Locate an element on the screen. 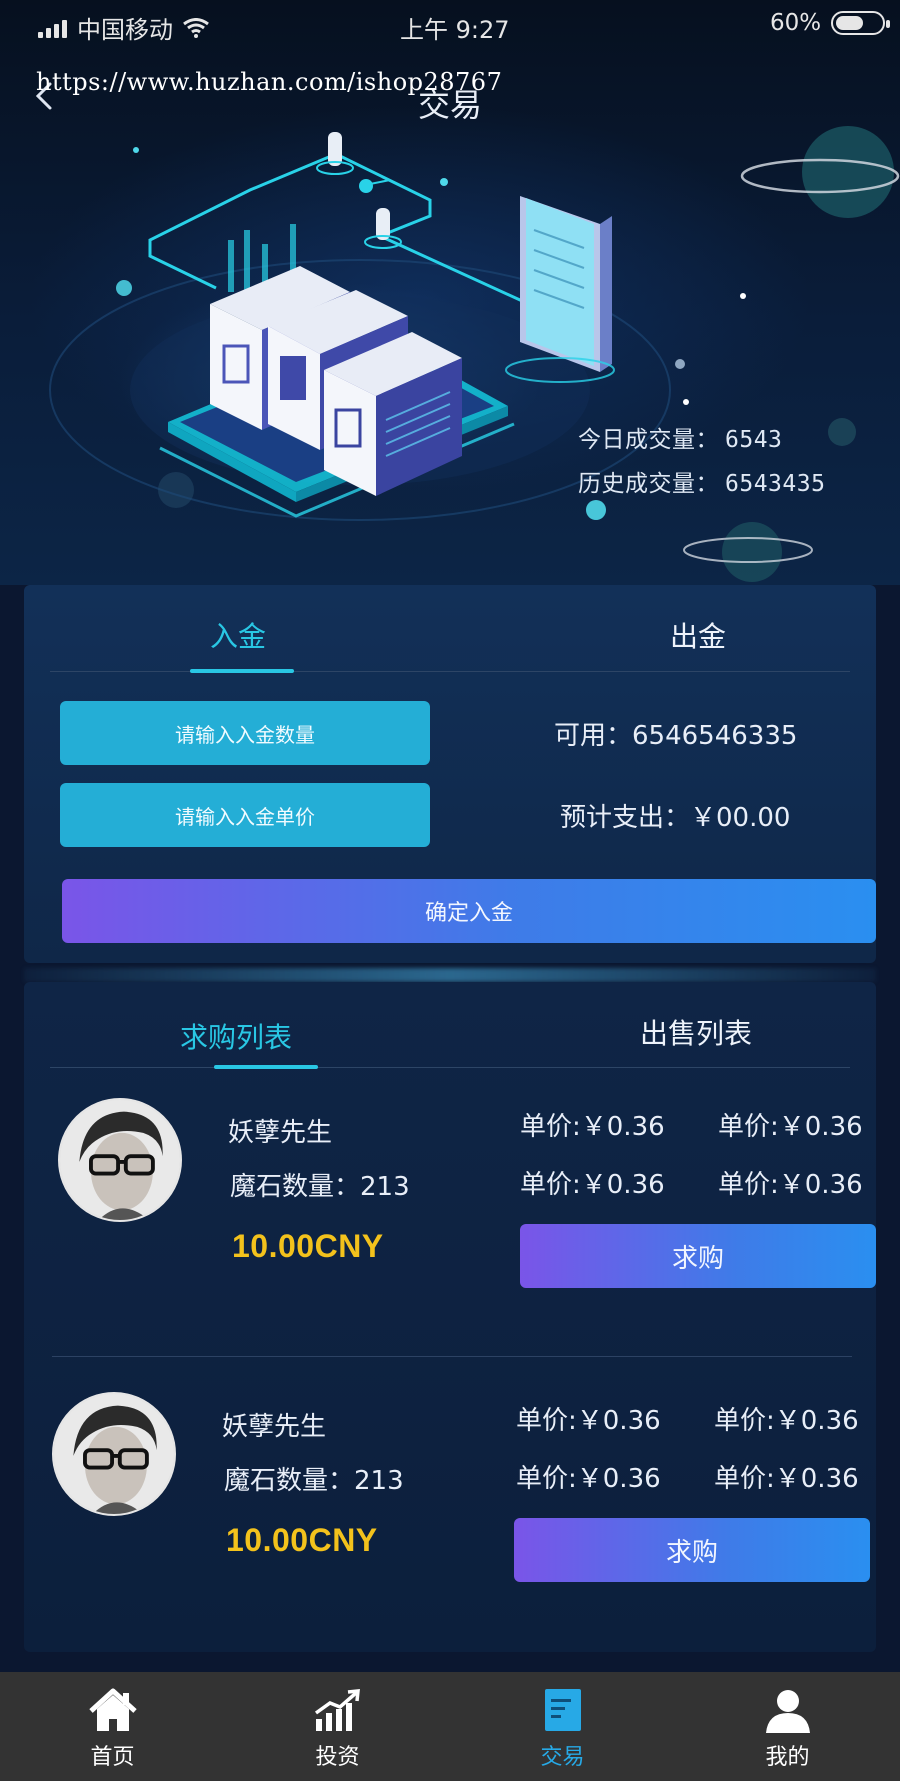 The image size is (900, 1781). tab-buy-list: 求购列表 is located at coordinates (236, 1036).